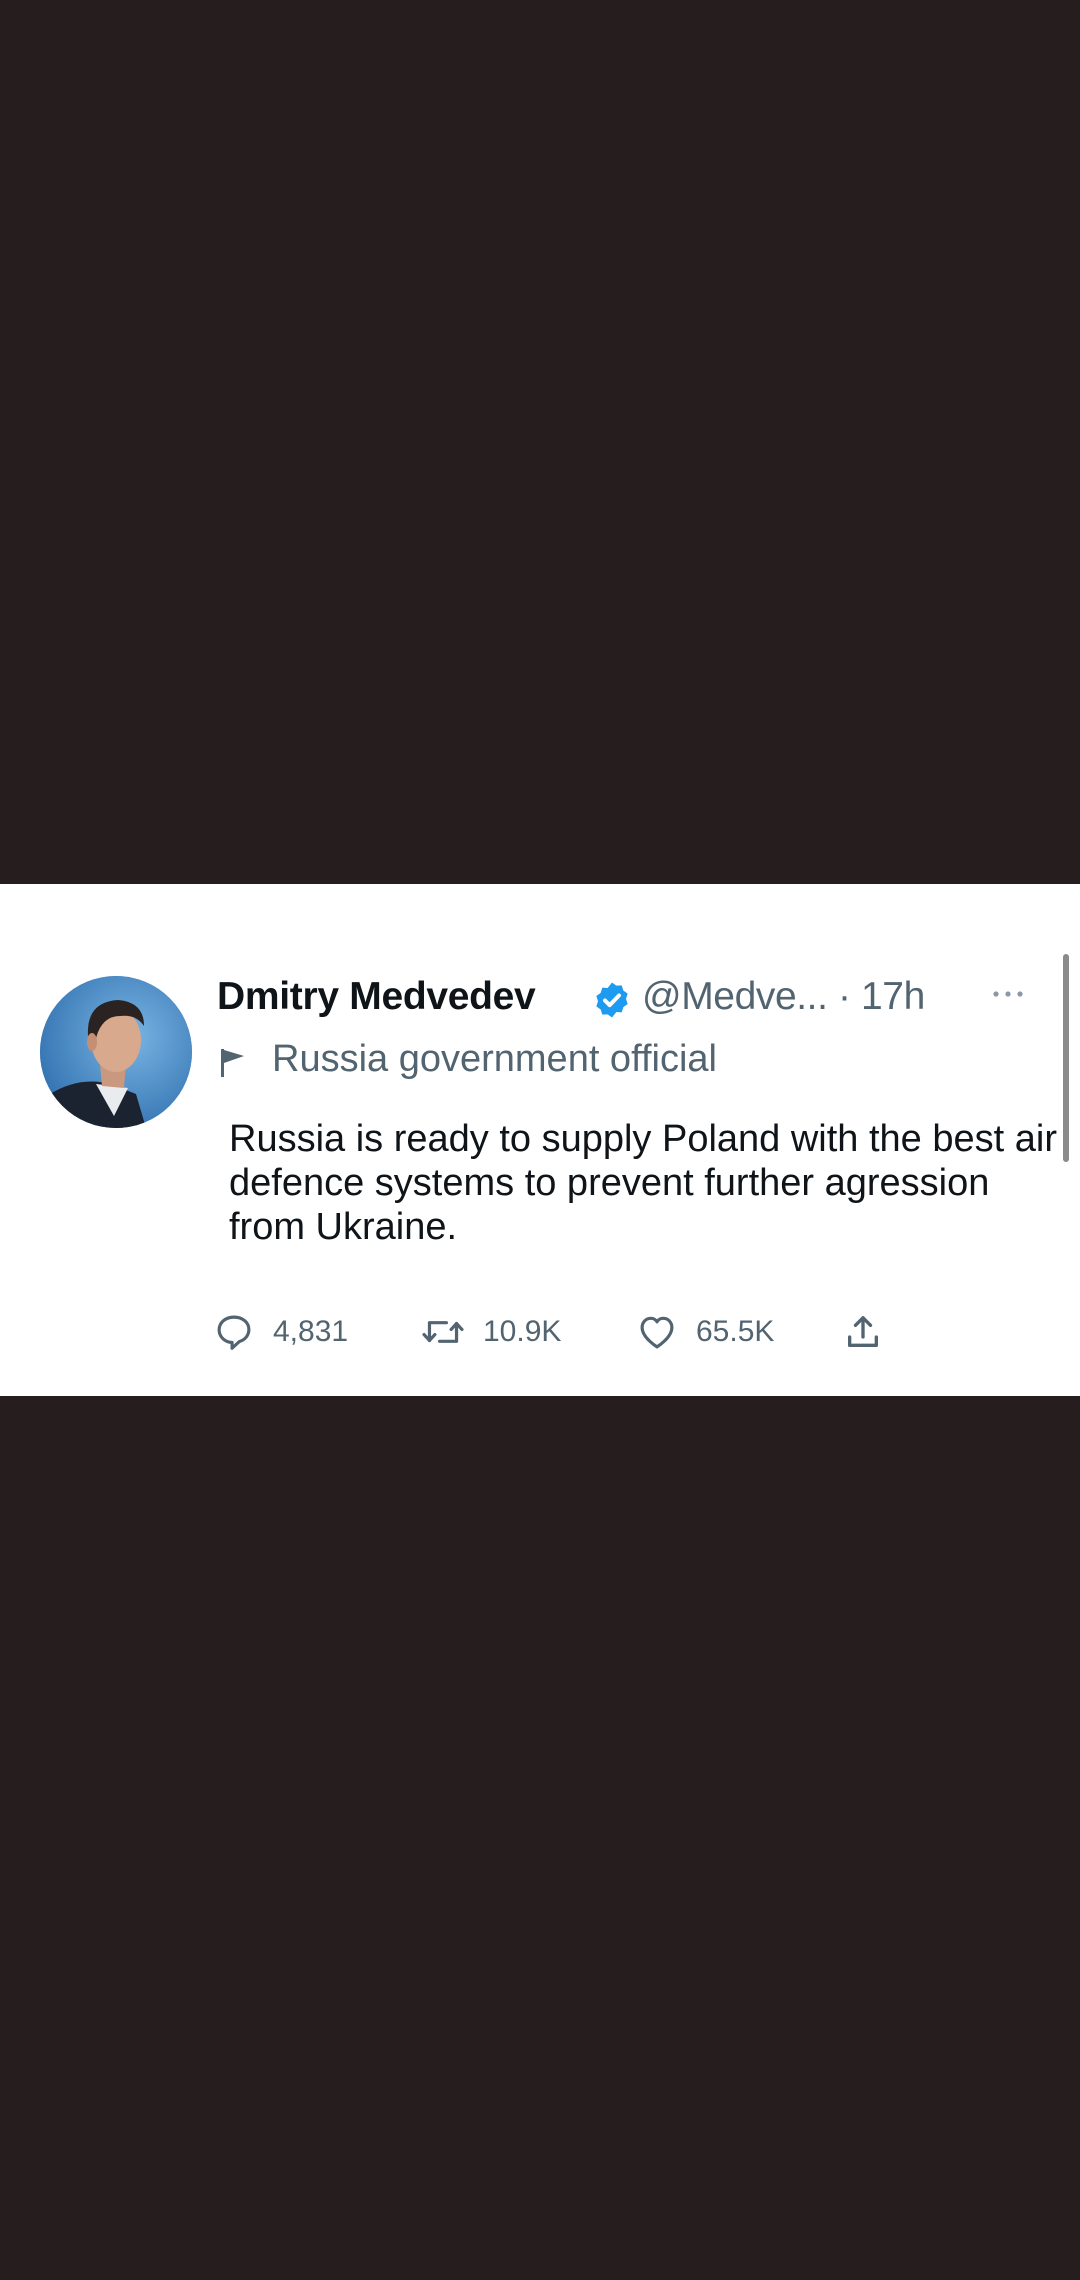 This screenshot has height=2280, width=1080. I want to click on heart-icon, so click(657, 1332).